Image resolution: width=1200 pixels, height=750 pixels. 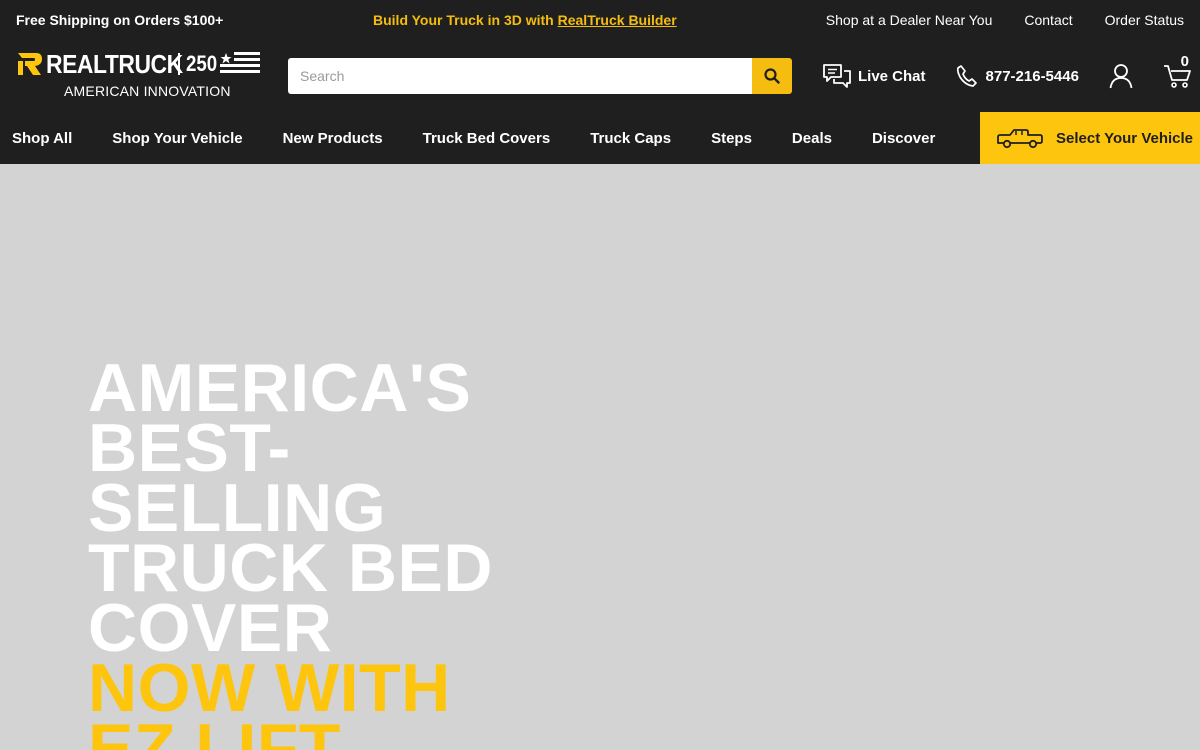 I want to click on live-chat-button: Live Chat, so click(x=874, y=76).